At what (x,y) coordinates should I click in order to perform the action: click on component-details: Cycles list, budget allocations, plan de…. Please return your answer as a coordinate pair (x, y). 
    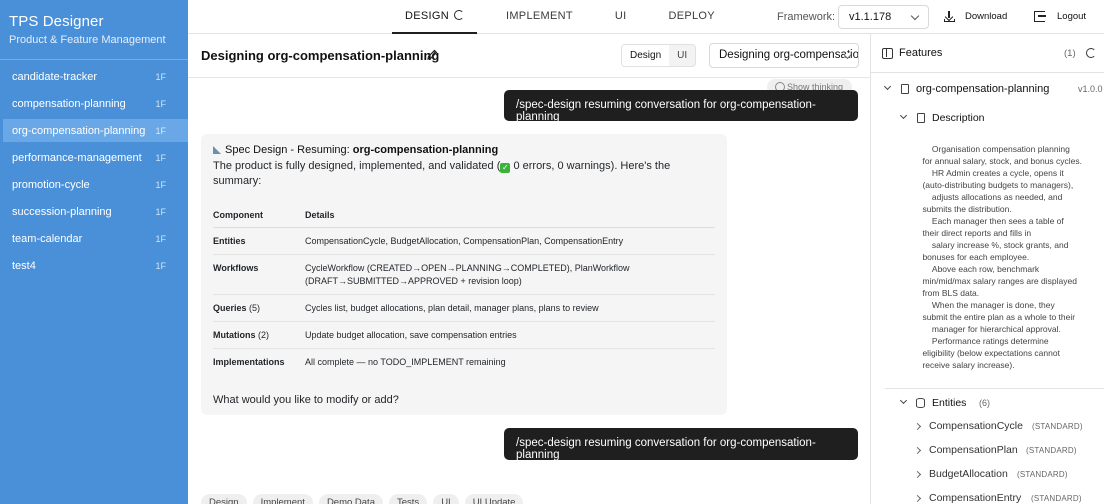
    Looking at the image, I should click on (510, 308).